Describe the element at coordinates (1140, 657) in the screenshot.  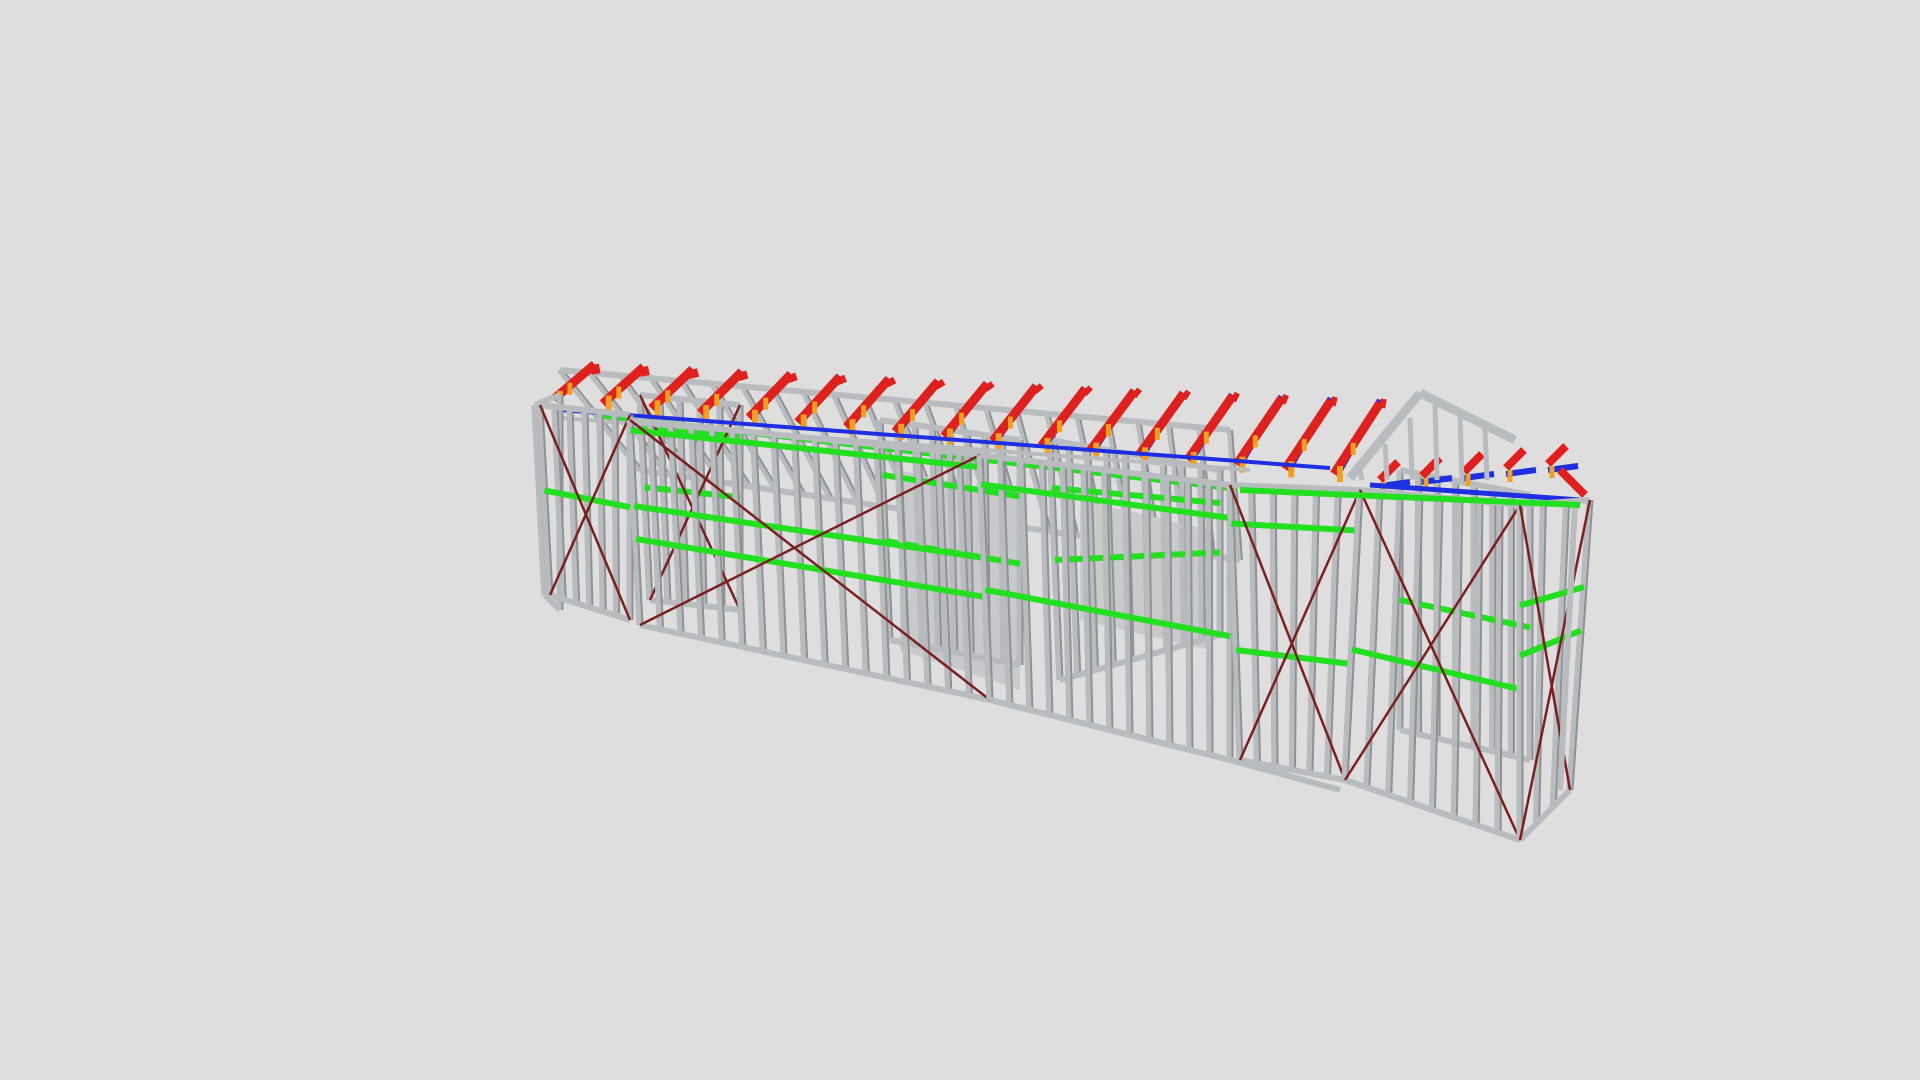
I see `internal-wall-c-bottom-plate` at that location.